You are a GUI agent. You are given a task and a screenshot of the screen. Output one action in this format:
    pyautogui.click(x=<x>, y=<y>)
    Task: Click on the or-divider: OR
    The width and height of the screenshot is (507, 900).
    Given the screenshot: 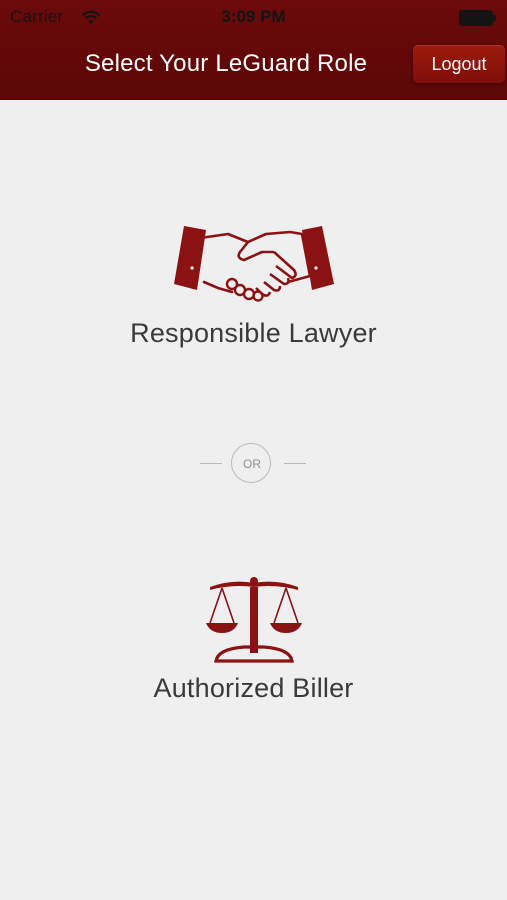 What is the action you would take?
    pyautogui.click(x=253, y=464)
    